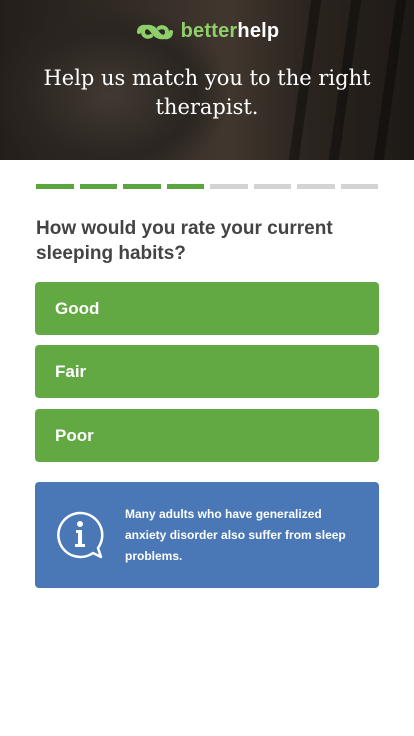 This screenshot has width=414, height=736. What do you see at coordinates (80, 535) in the screenshot?
I see `info-icon` at bounding box center [80, 535].